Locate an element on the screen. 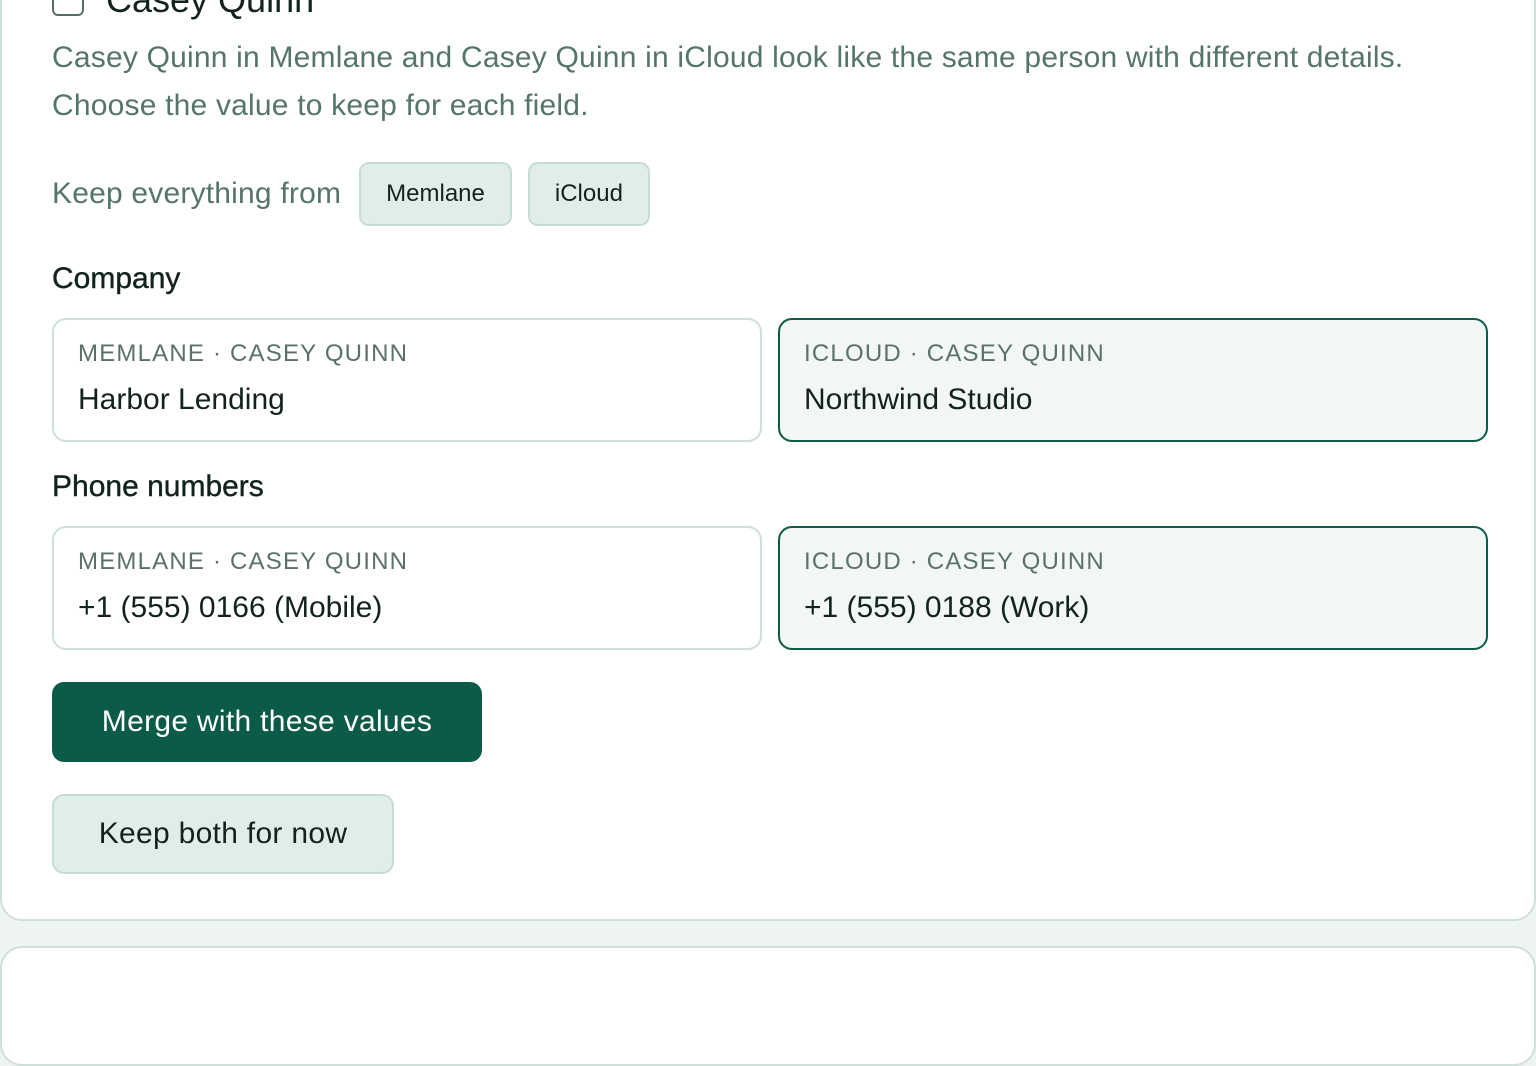 This screenshot has height=1066, width=1536. option-value: Northwind Studio is located at coordinates (918, 399).